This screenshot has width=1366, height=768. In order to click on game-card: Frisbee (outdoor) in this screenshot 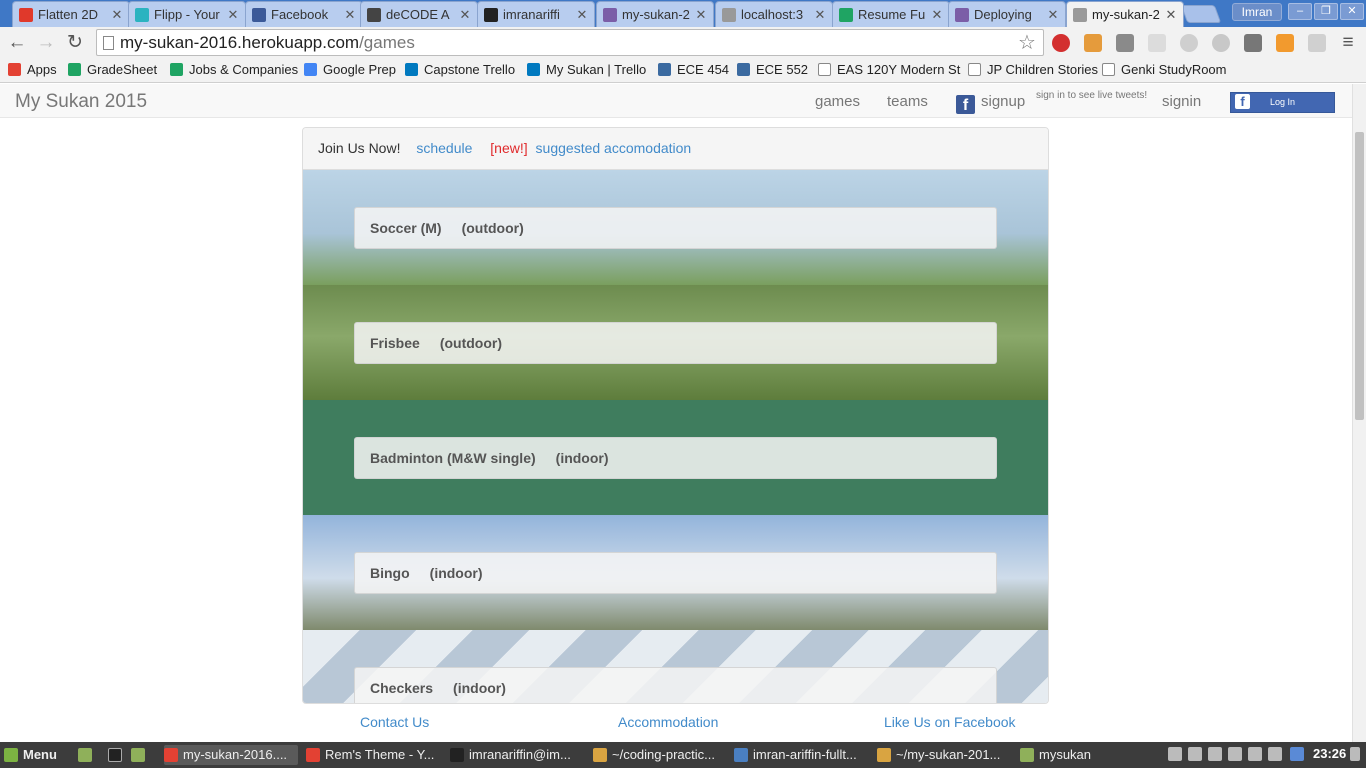, I will do `click(675, 343)`.